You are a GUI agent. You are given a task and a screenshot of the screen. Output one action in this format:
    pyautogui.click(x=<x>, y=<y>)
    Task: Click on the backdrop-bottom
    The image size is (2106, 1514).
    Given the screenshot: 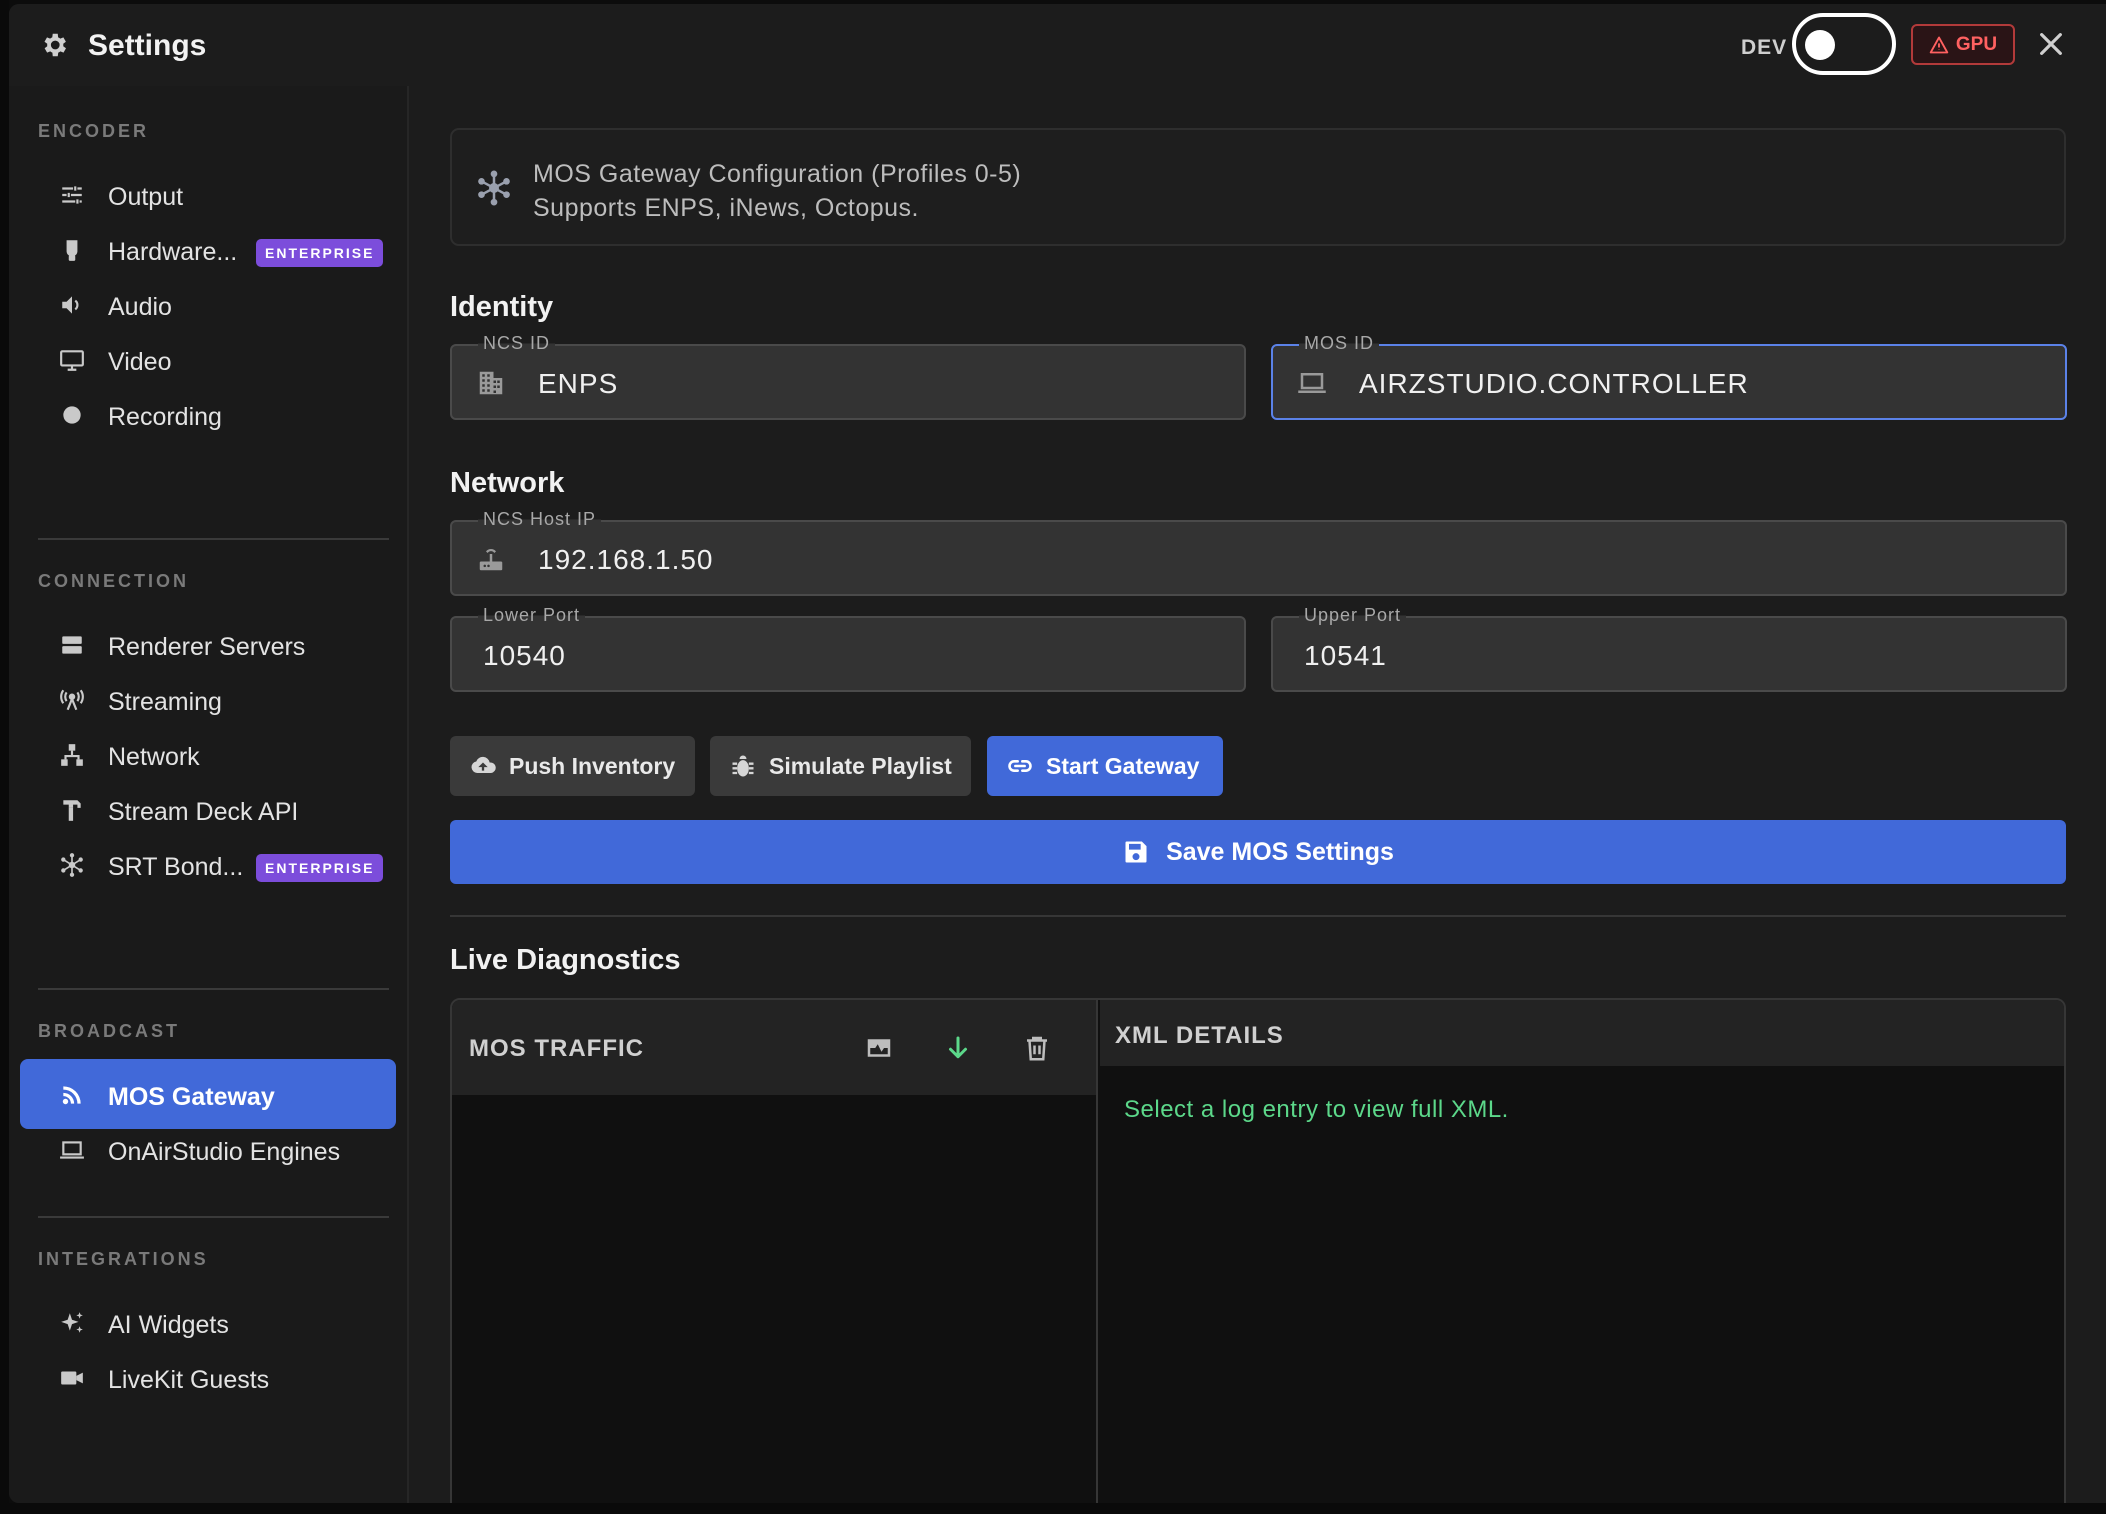 What is the action you would take?
    pyautogui.click(x=1053, y=1508)
    